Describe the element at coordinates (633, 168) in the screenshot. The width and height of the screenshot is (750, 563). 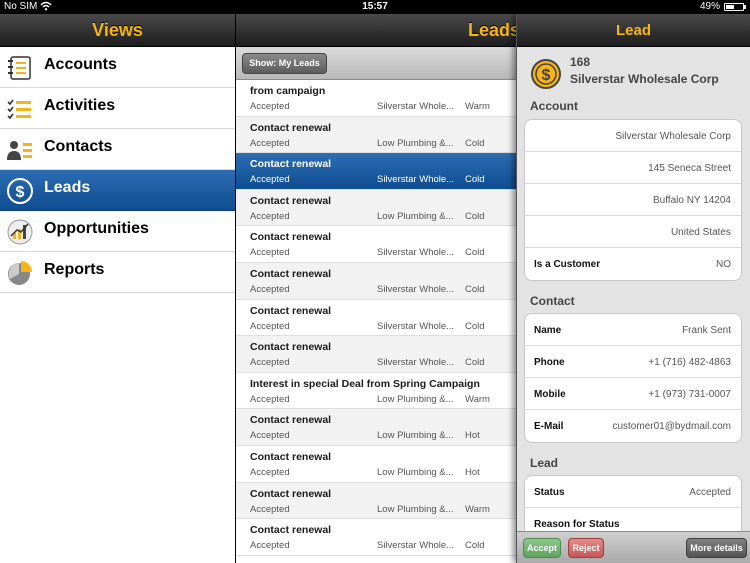
I see `account-street-row: 145 Seneca Street` at that location.